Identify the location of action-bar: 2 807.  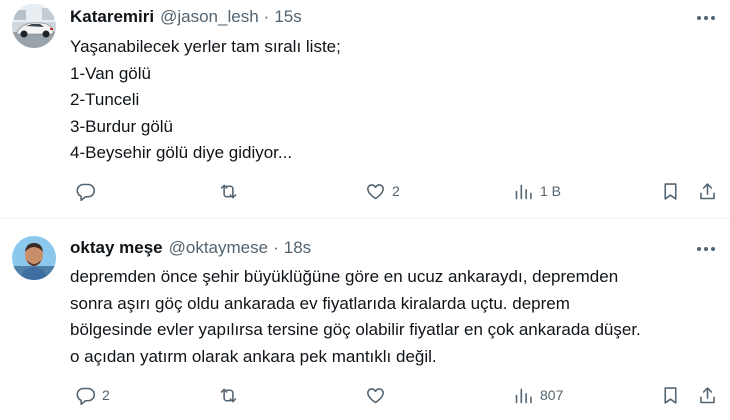
(365, 395).